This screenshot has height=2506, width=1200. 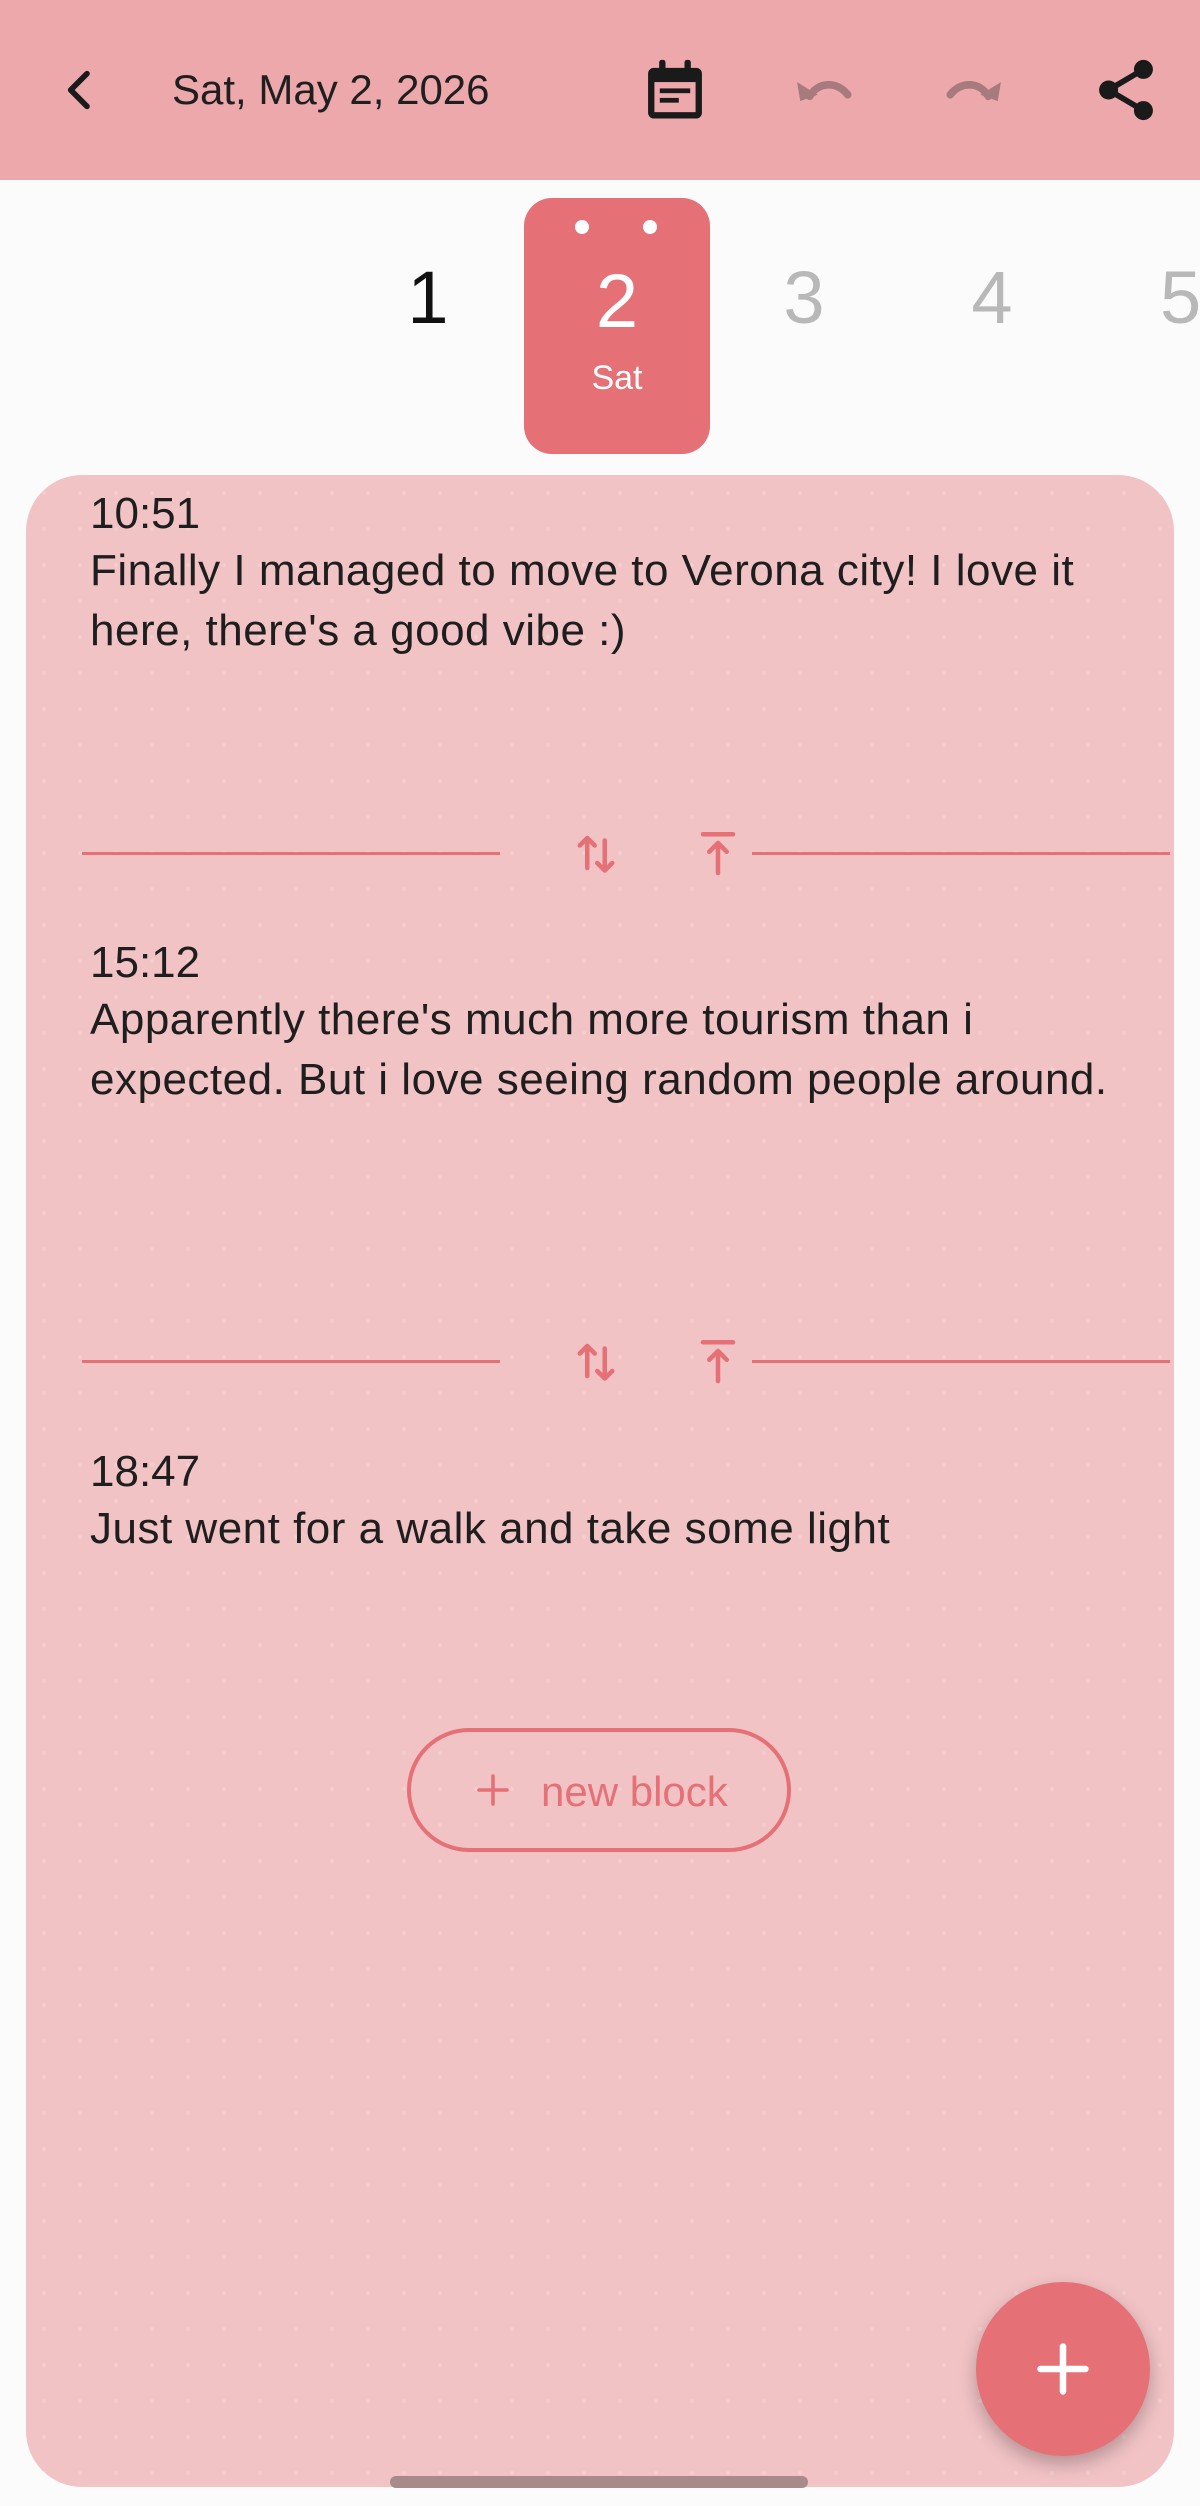 What do you see at coordinates (824, 90) in the screenshot?
I see `undo-icon` at bounding box center [824, 90].